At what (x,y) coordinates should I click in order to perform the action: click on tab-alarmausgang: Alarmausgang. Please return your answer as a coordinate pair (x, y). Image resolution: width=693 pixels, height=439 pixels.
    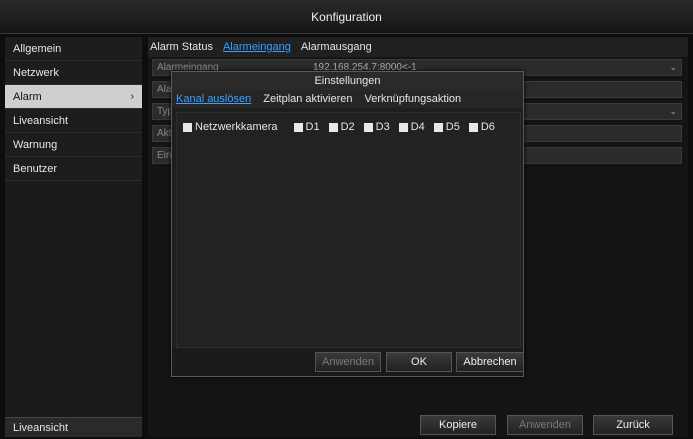
    Looking at the image, I should click on (336, 47).